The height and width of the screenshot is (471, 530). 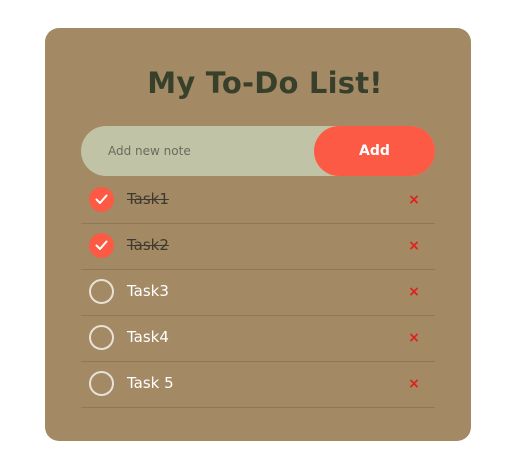 I want to click on task-item: Task3 ×, so click(x=258, y=293).